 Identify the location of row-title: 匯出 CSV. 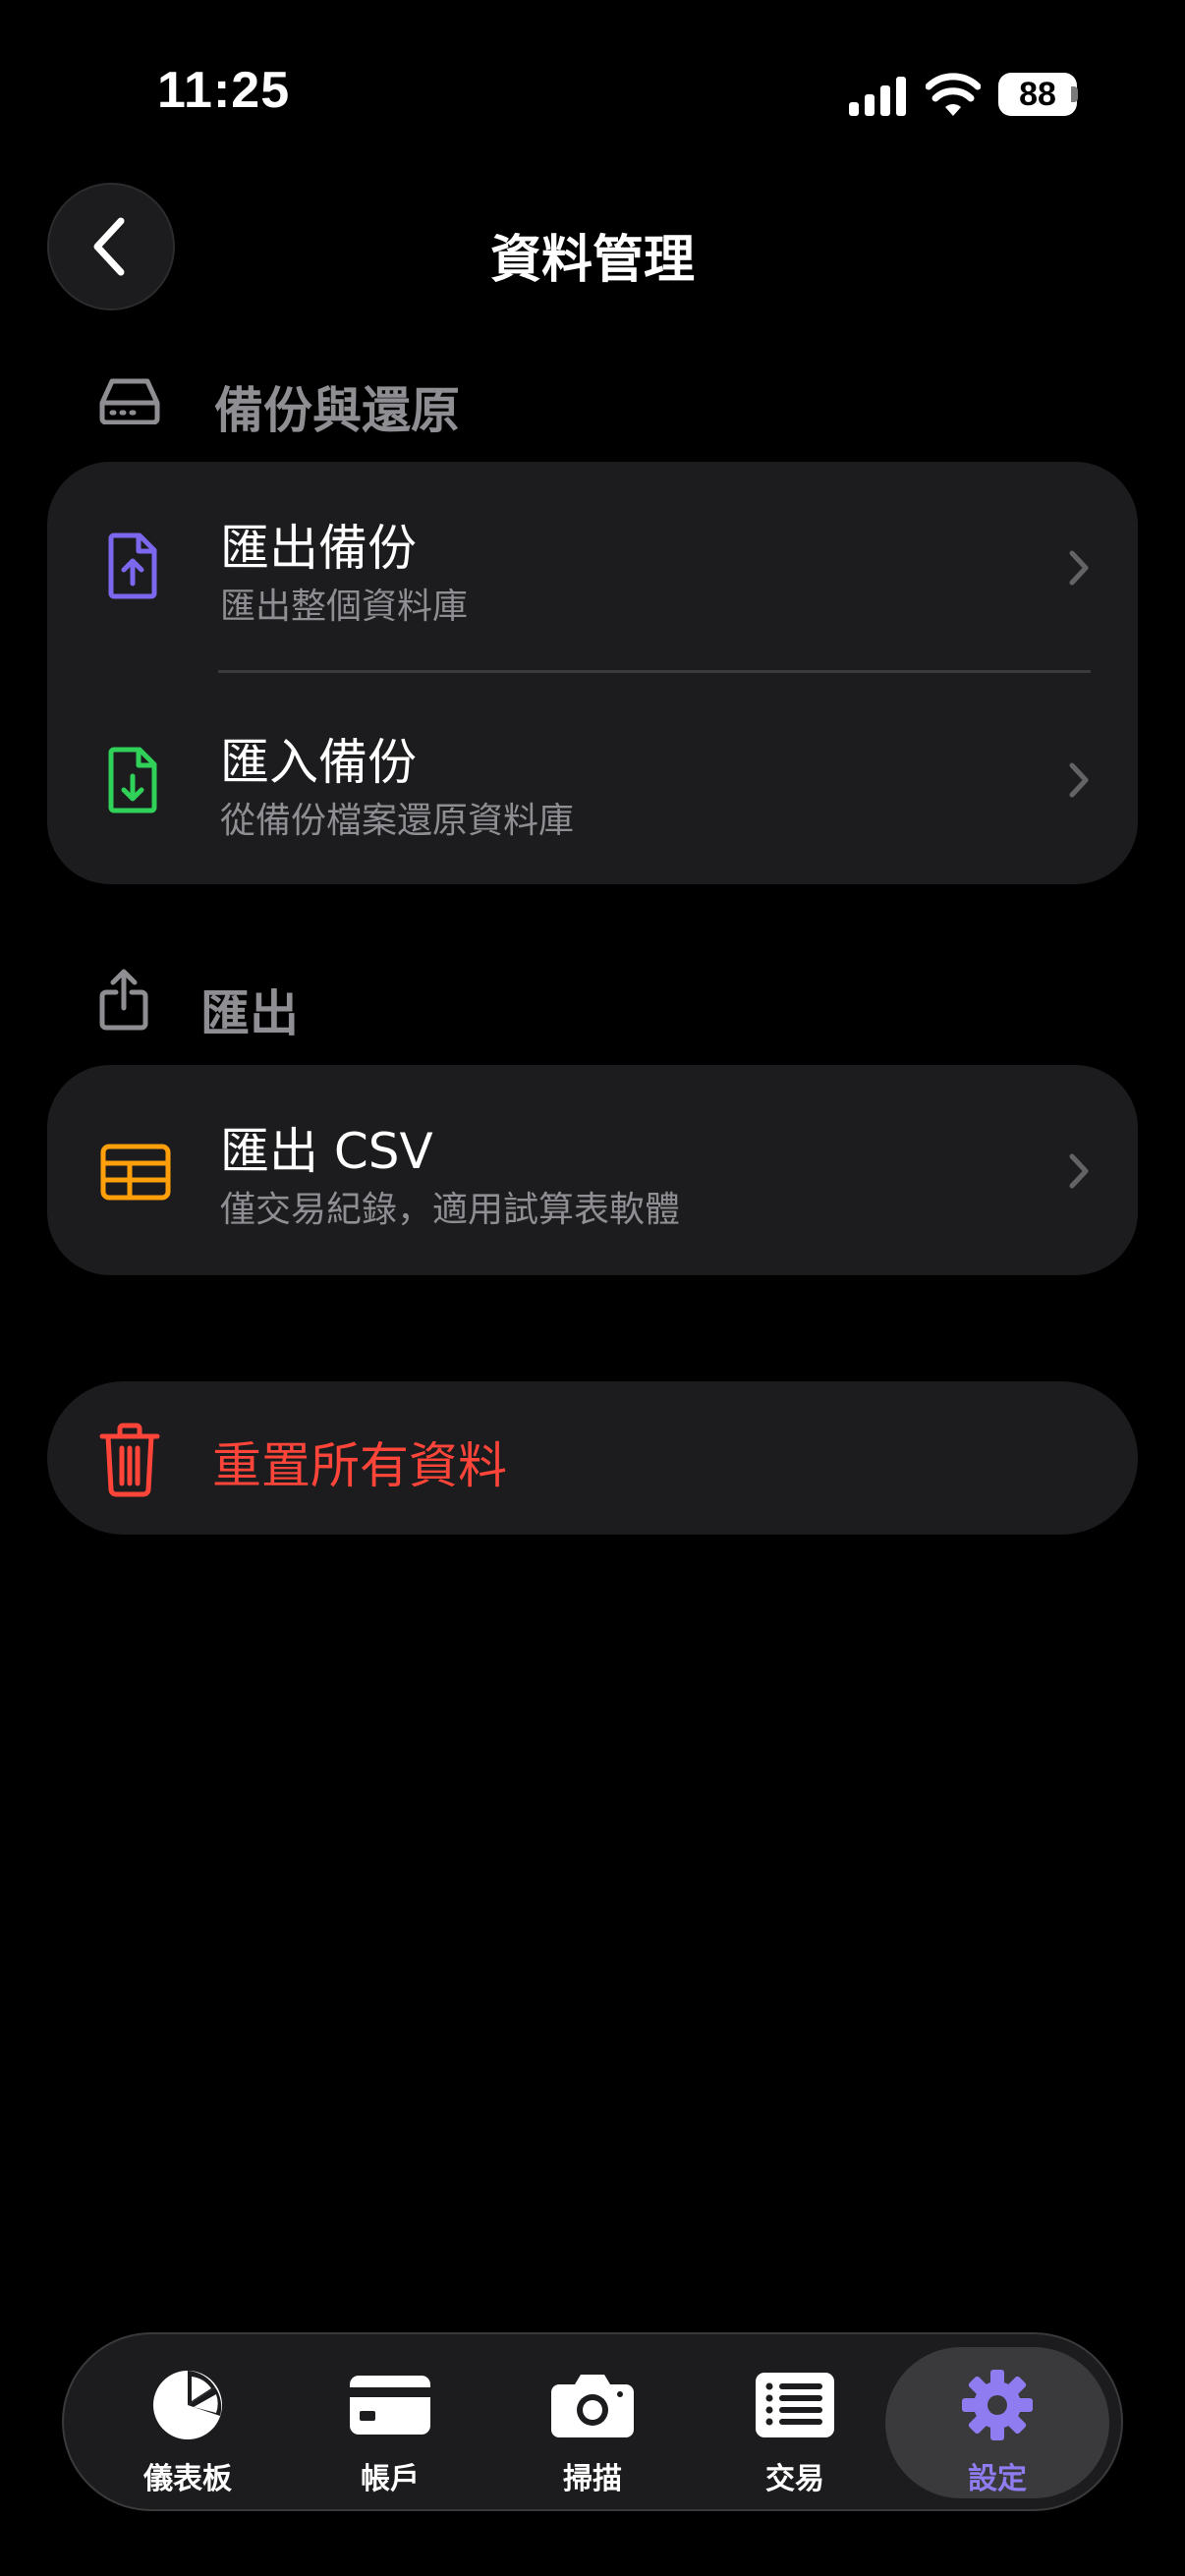
(326, 1151).